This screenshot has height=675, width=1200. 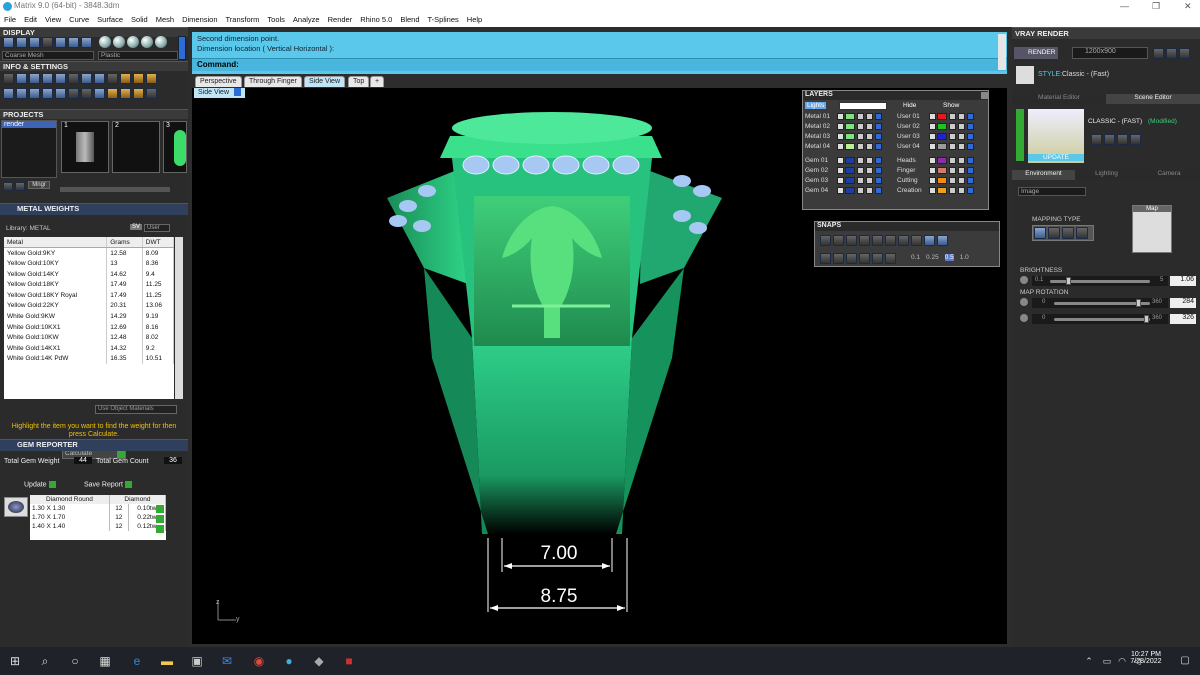 What do you see at coordinates (908, 137) in the screenshot?
I see `layer-name: User 03` at bounding box center [908, 137].